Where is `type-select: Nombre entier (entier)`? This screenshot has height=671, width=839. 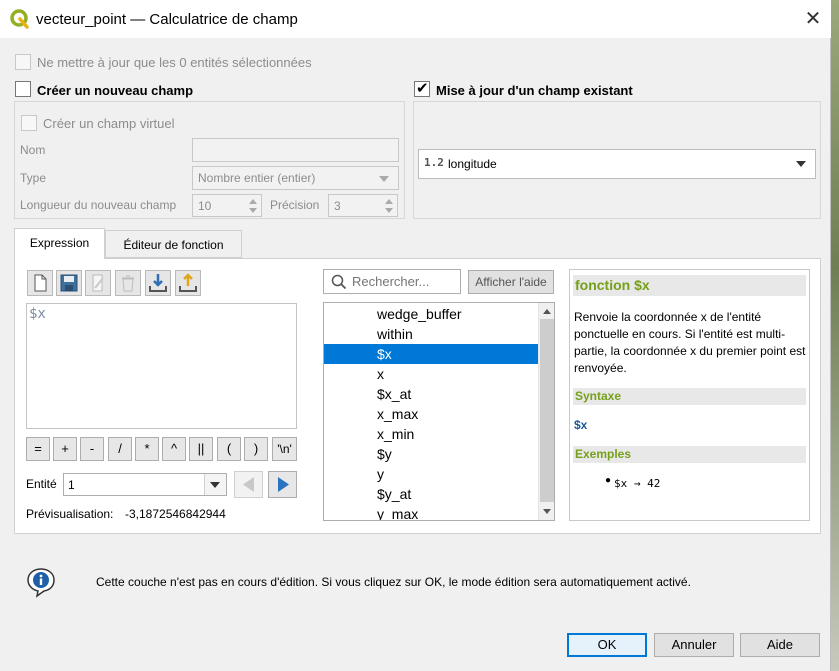 type-select: Nombre entier (entier) is located at coordinates (295, 178).